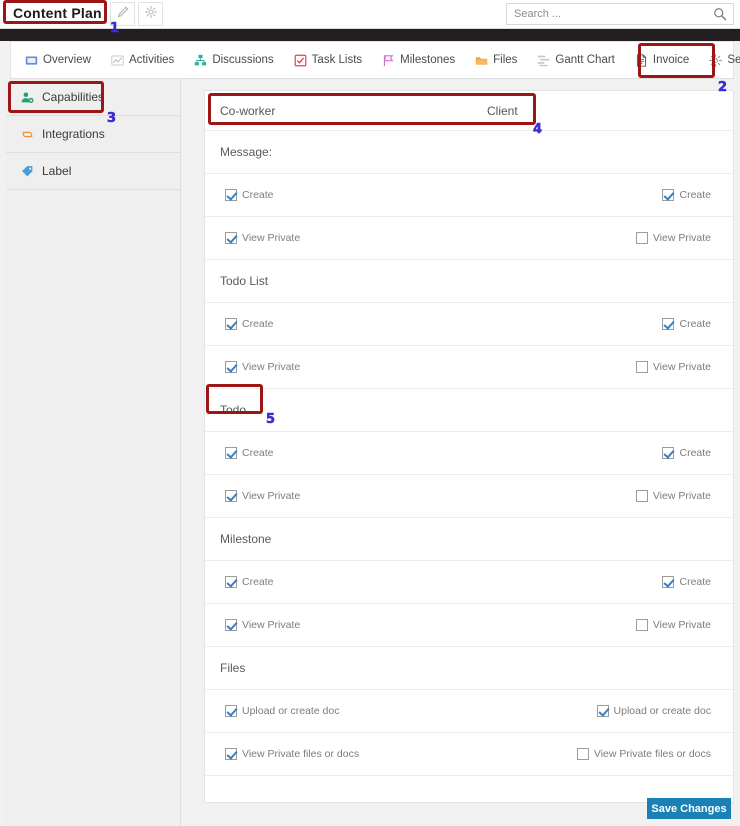 The width and height of the screenshot is (740, 826). What do you see at coordinates (370, 14) in the screenshot?
I see `top-bar: Content Plan` at bounding box center [370, 14].